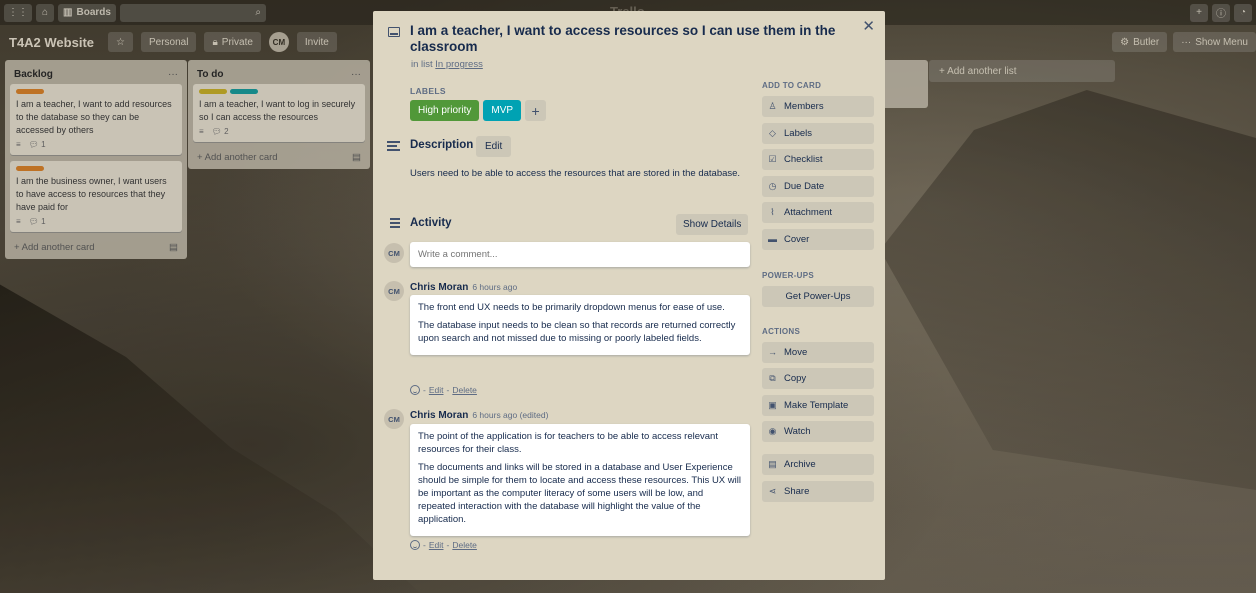 This screenshot has width=1256, height=593. Describe the element at coordinates (394, 32) in the screenshot. I see `card-icon` at that location.